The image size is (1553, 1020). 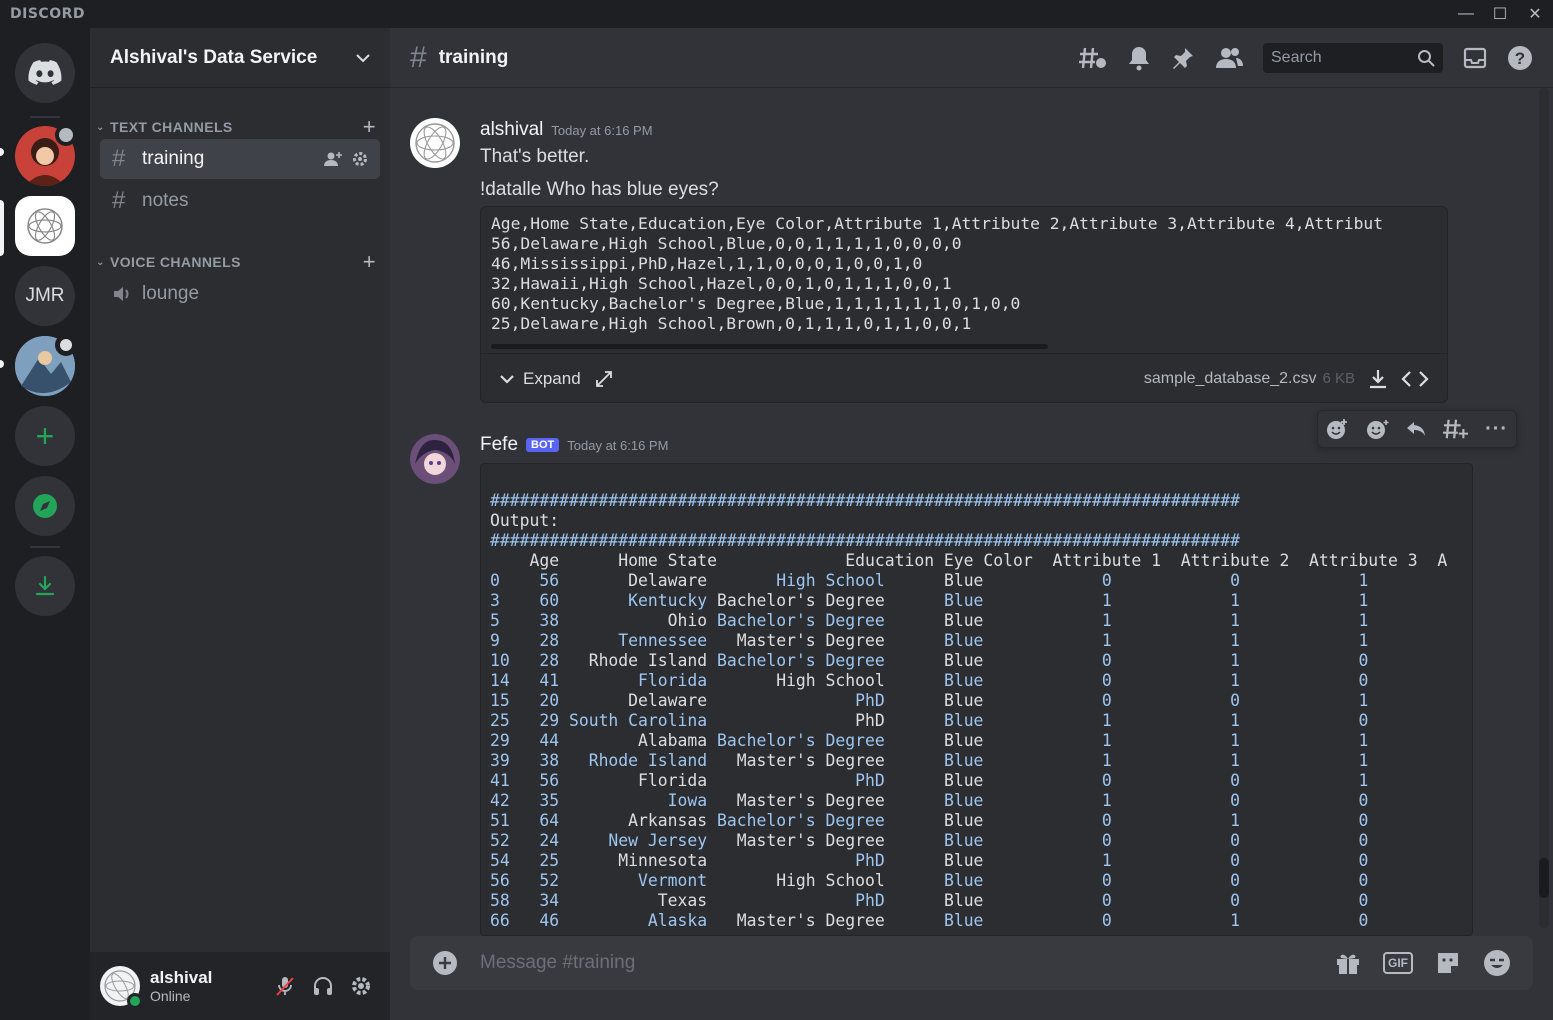 I want to click on channel-lounge: lounge, so click(x=240, y=294).